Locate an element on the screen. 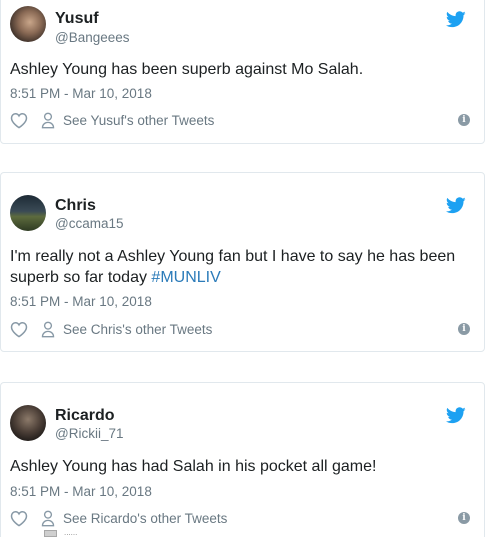 Image resolution: width=487 pixels, height=537 pixels. tweet-actions: See Chris's other Tweets i is located at coordinates (240, 330).